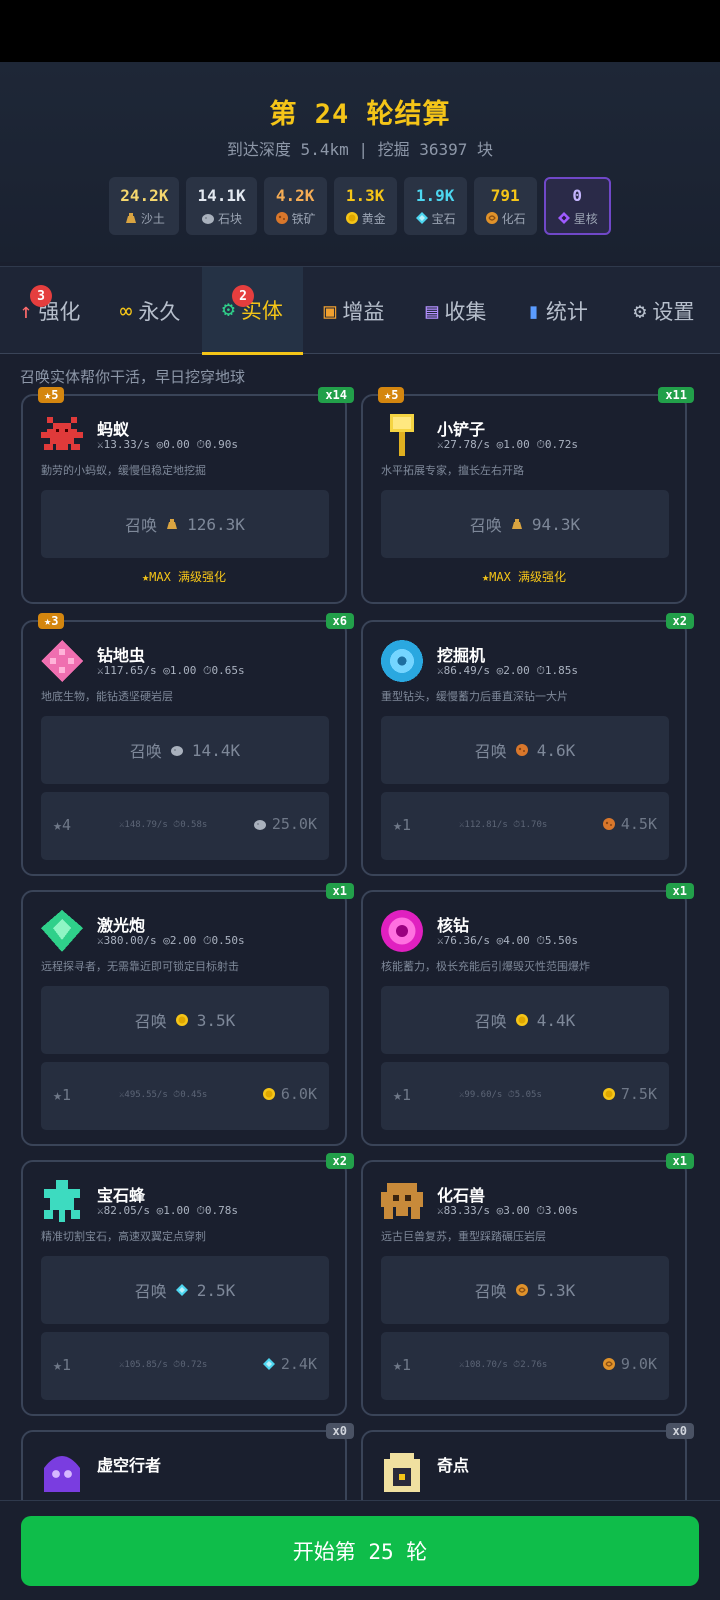  Describe the element at coordinates (679, 1161) in the screenshot. I see `owned-count-badge: x1` at that location.